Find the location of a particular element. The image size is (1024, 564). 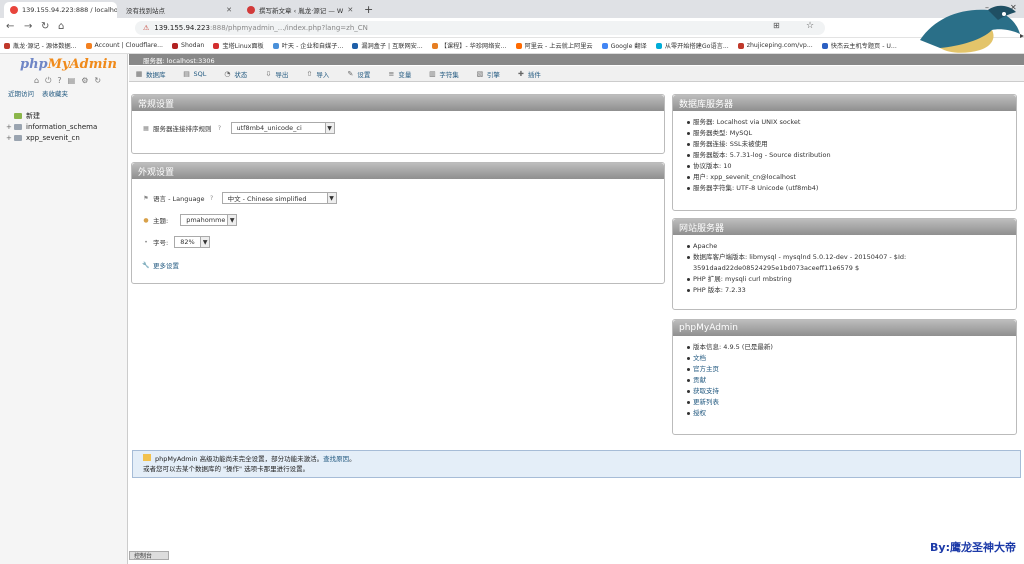

theme-select: pmahomme ▼ is located at coordinates (209, 220).